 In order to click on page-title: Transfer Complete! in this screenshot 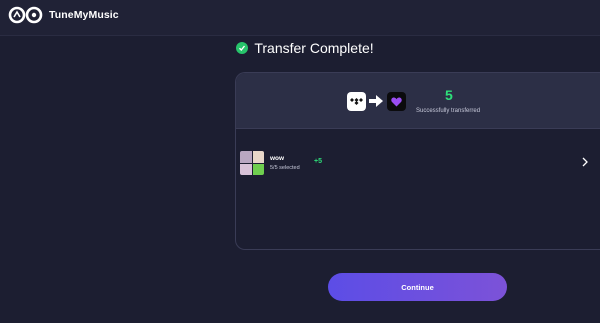, I will do `click(314, 48)`.